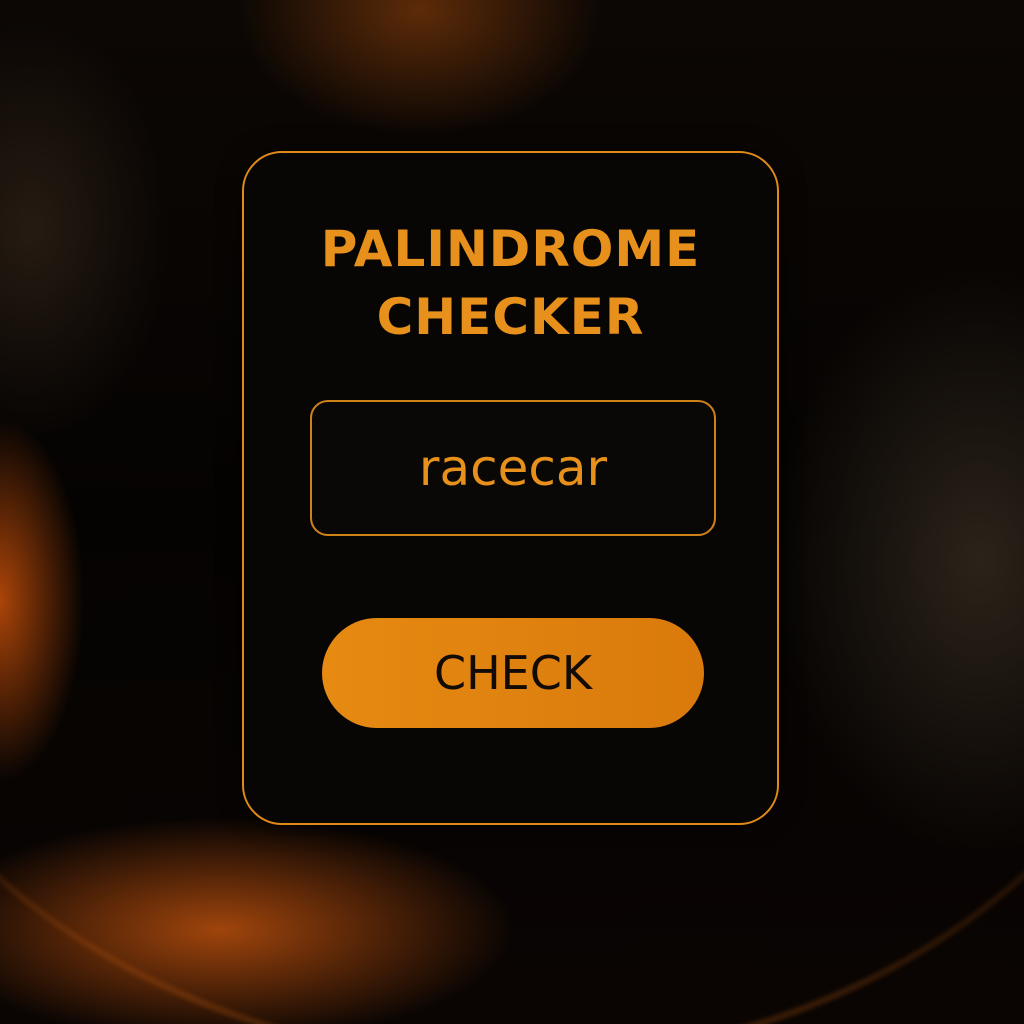 This screenshot has height=1024, width=1024. What do you see at coordinates (510, 249) in the screenshot?
I see `title-line-1: PALINDROME` at bounding box center [510, 249].